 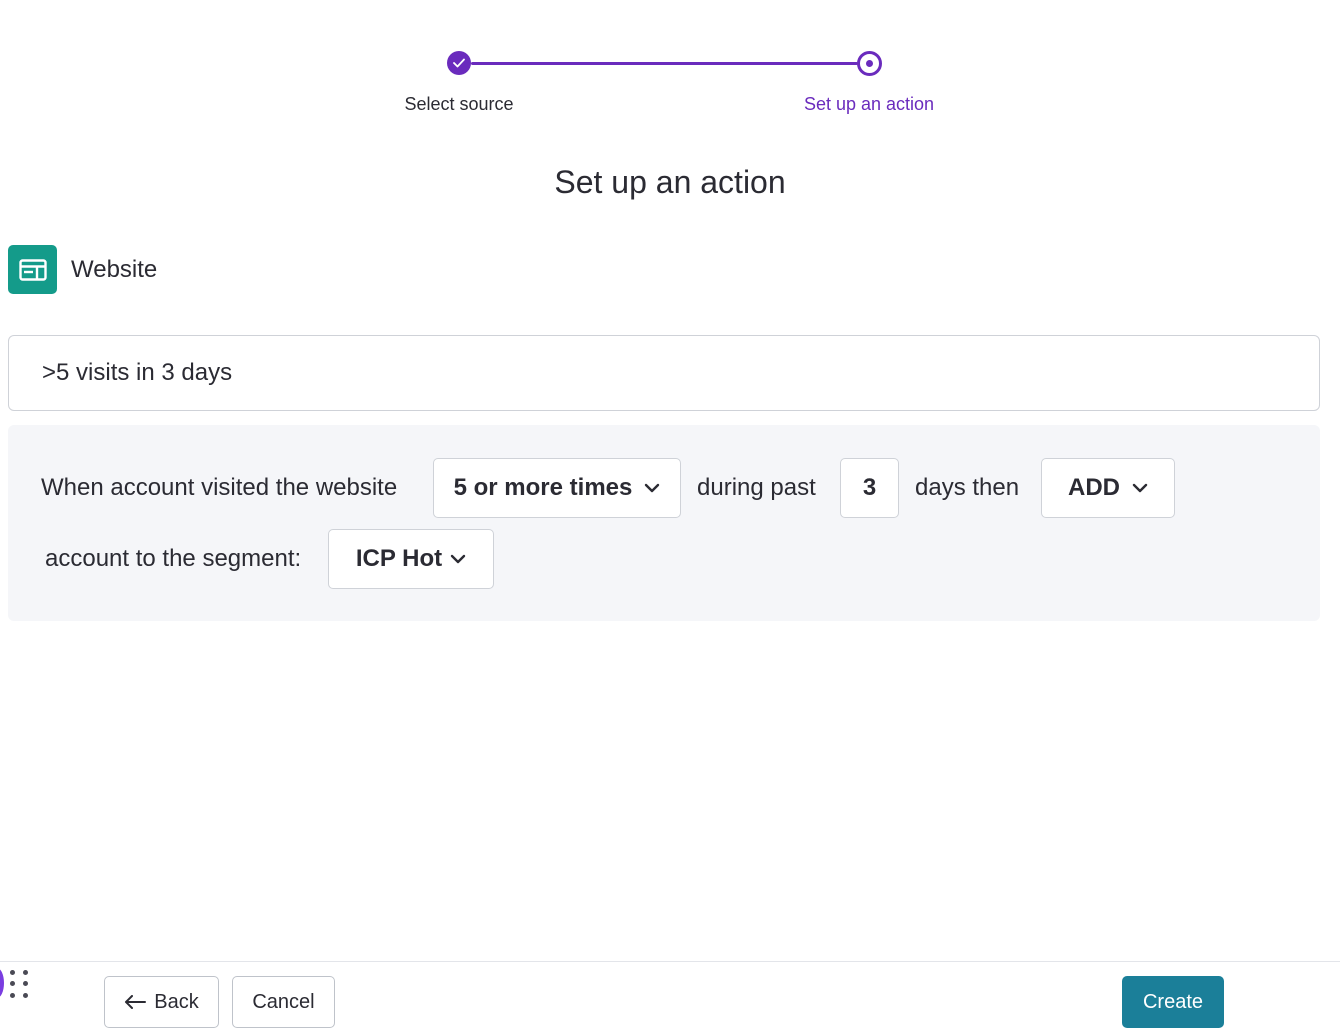 What do you see at coordinates (459, 63) in the screenshot?
I see `step-complete-check-icon` at bounding box center [459, 63].